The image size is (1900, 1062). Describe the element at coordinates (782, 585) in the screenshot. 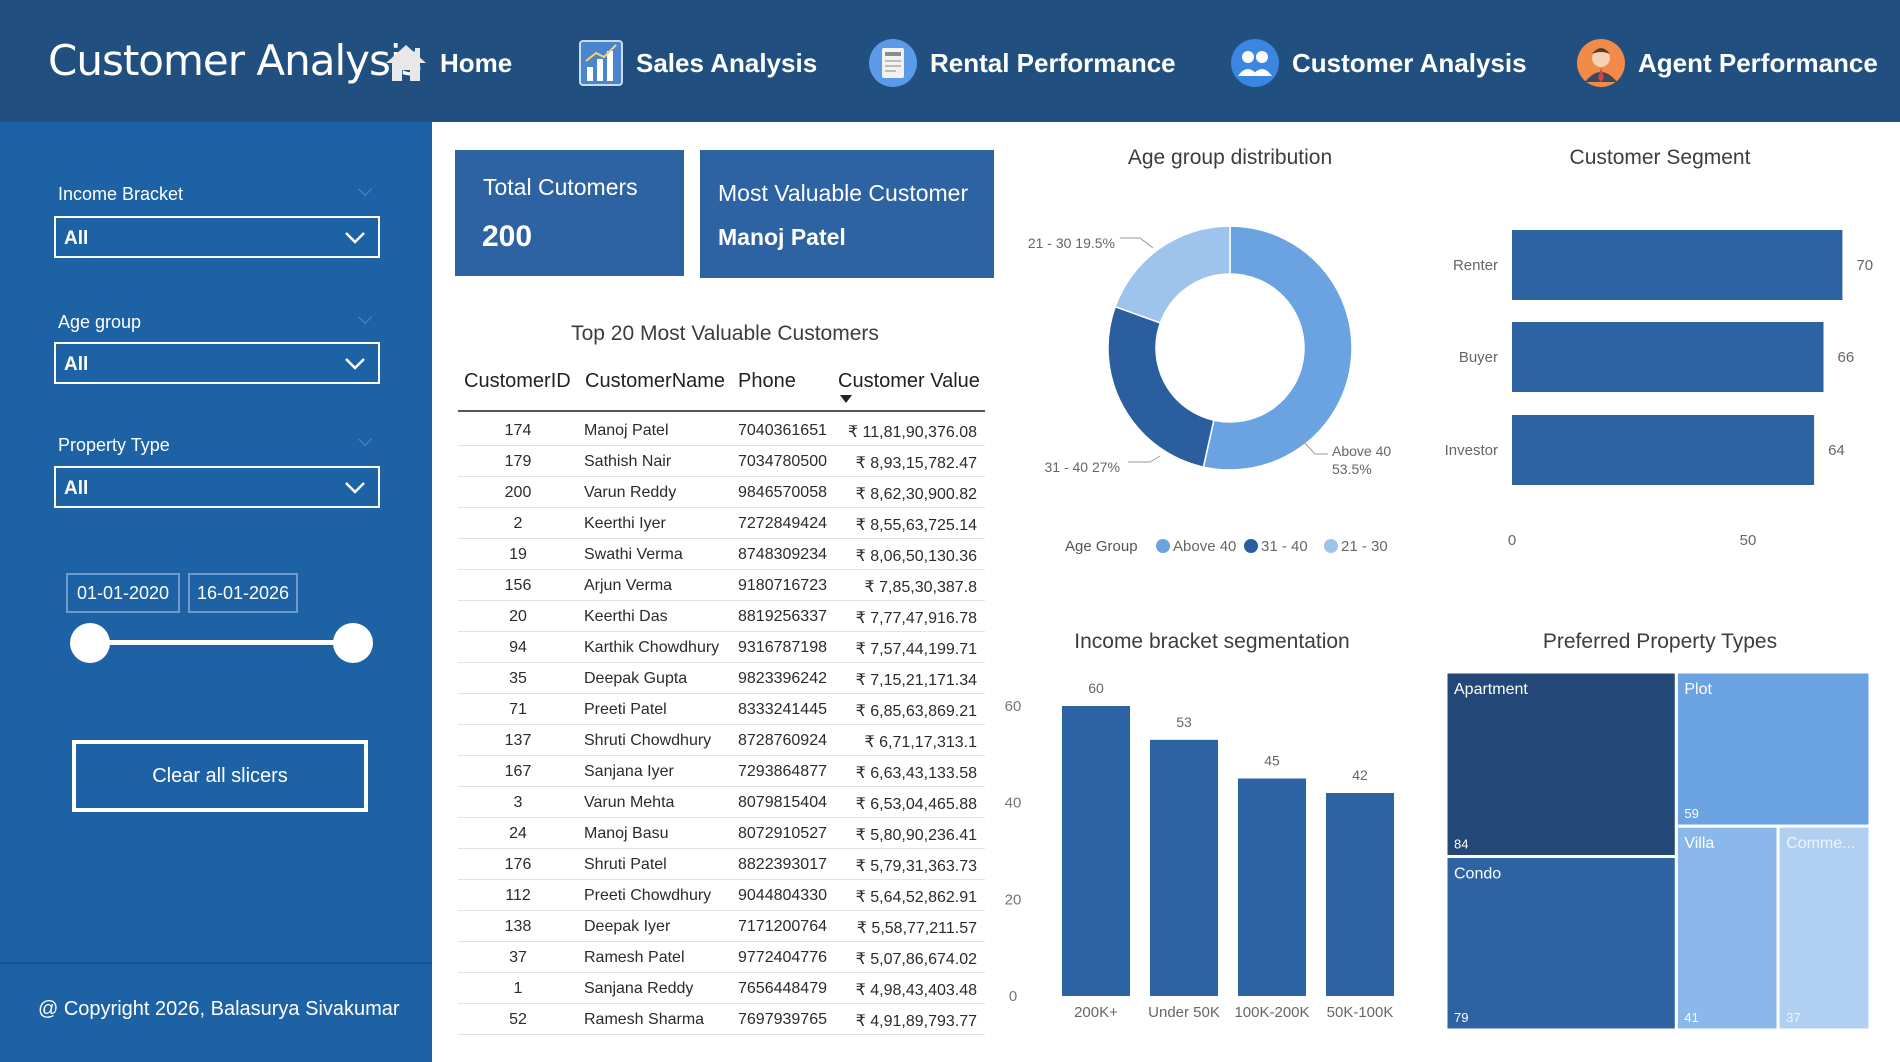

I see `phone-cell: 9180716723` at that location.